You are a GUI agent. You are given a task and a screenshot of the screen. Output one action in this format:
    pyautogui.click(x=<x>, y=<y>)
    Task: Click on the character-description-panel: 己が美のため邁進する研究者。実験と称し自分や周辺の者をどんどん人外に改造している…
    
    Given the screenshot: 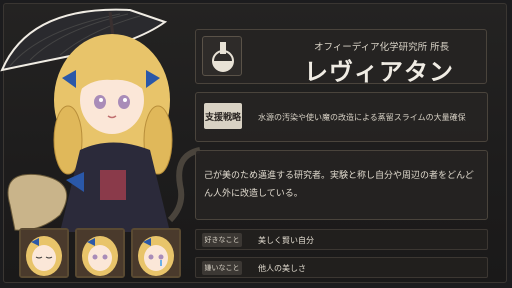 What is the action you would take?
    pyautogui.click(x=341, y=185)
    